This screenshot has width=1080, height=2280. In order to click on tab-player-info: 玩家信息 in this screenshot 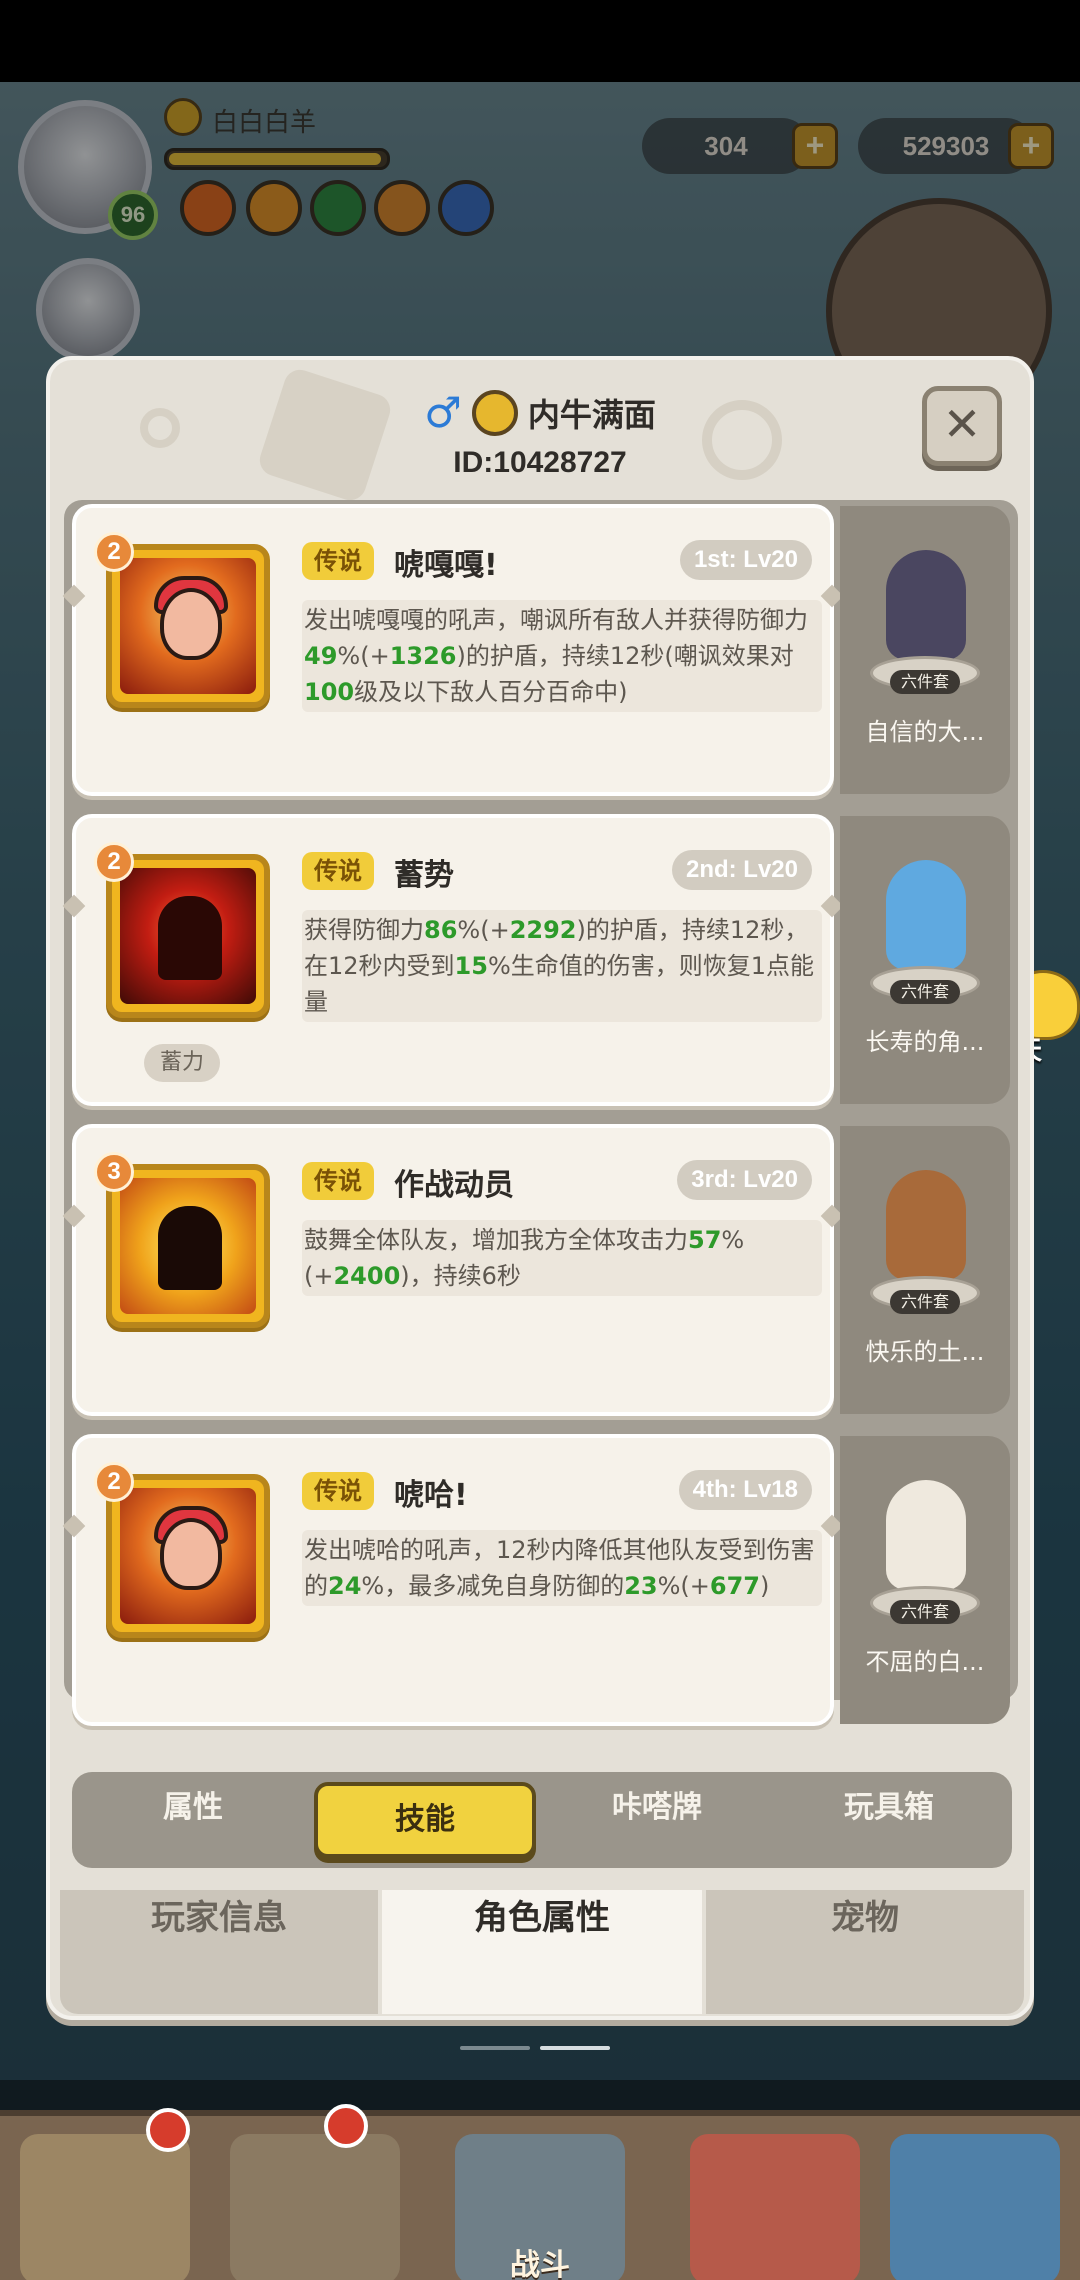, I will do `click(219, 1952)`.